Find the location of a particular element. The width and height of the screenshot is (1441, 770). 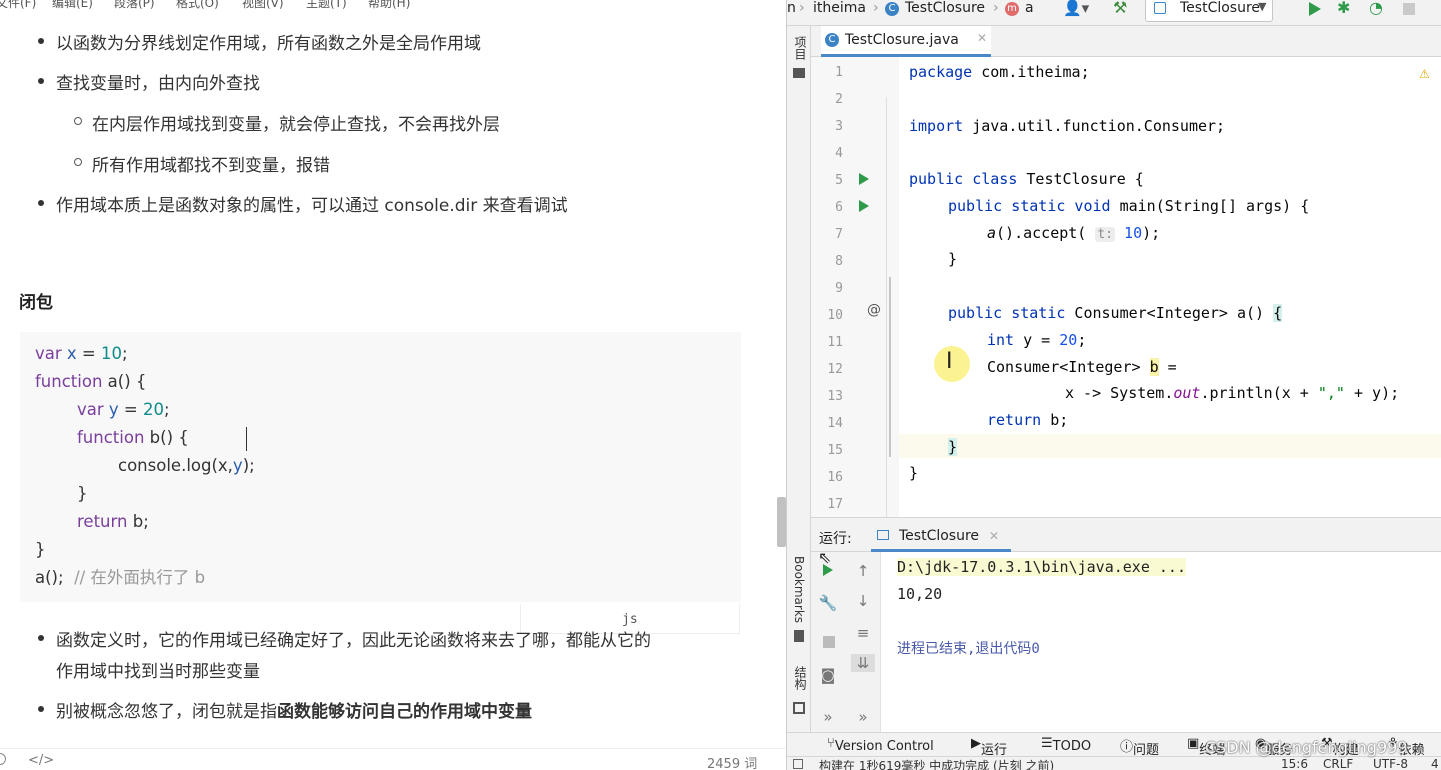

outline-toggle-icon is located at coordinates (3, 759).